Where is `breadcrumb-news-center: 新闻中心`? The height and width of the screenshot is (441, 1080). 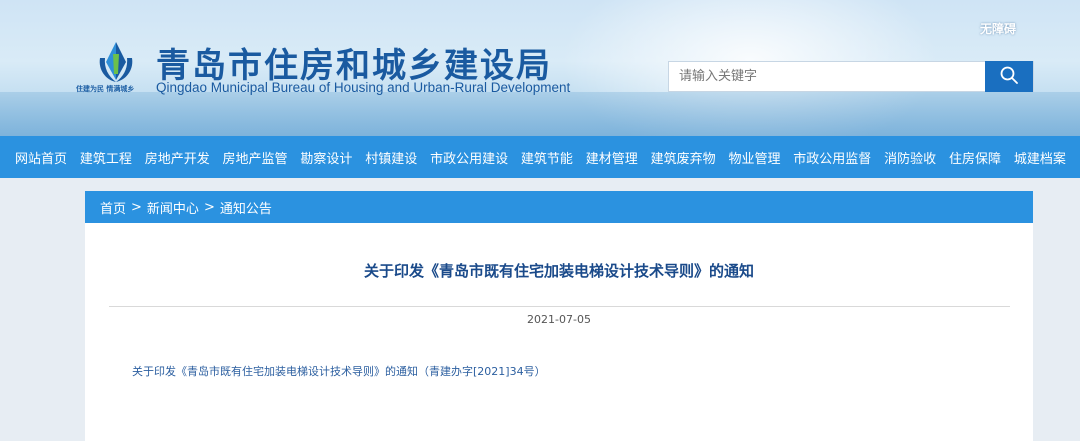 breadcrumb-news-center: 新闻中心 is located at coordinates (173, 207).